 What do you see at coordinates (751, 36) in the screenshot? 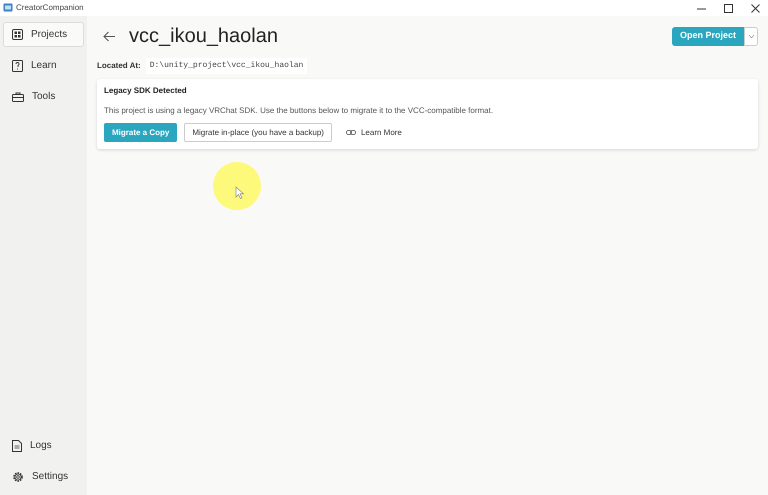
I see `caret-icon` at bounding box center [751, 36].